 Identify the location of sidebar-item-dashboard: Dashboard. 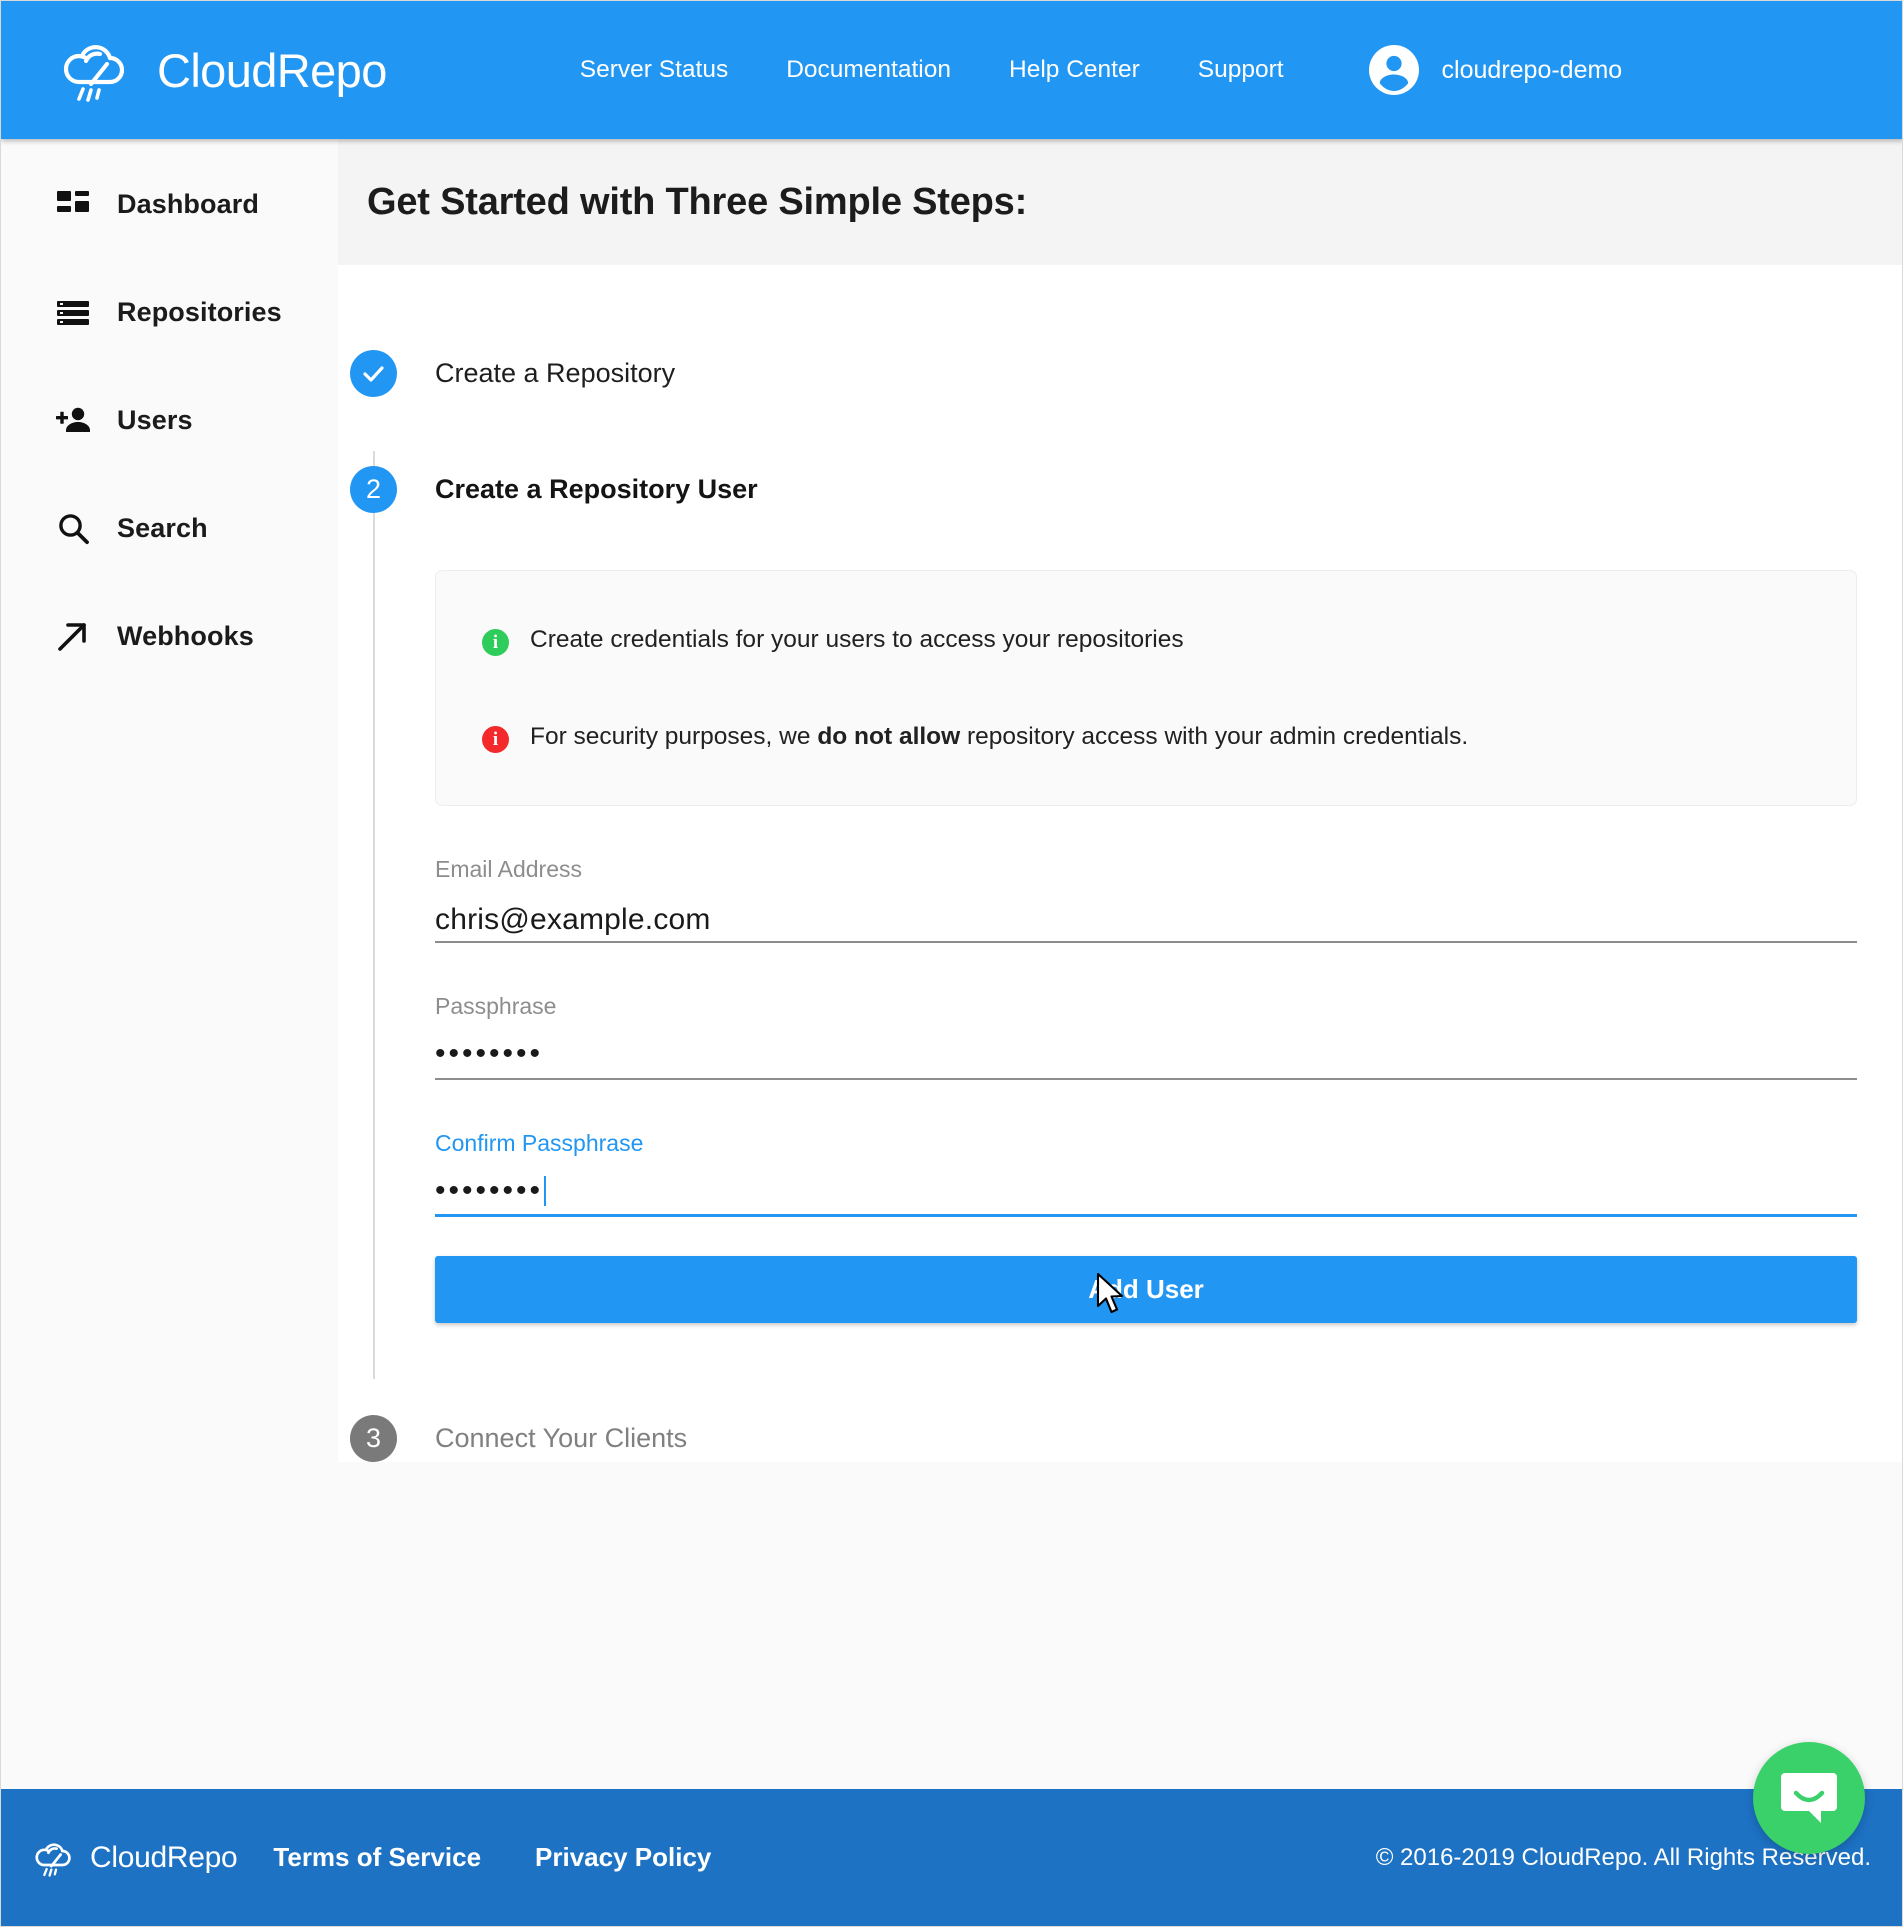
(169, 204).